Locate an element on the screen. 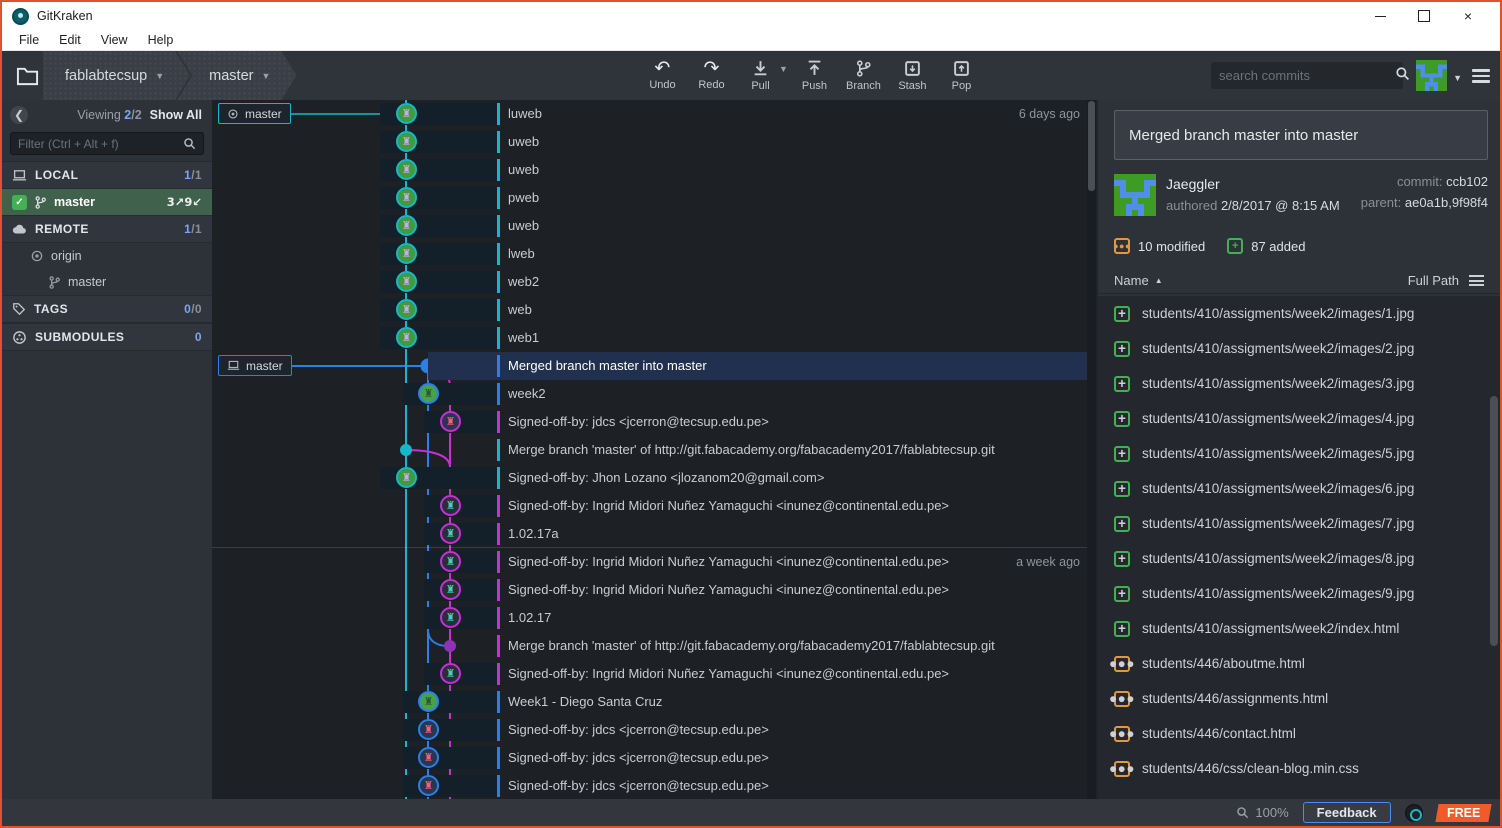  commit-row: ♜ luweb 6 days ago is located at coordinates (654, 114).